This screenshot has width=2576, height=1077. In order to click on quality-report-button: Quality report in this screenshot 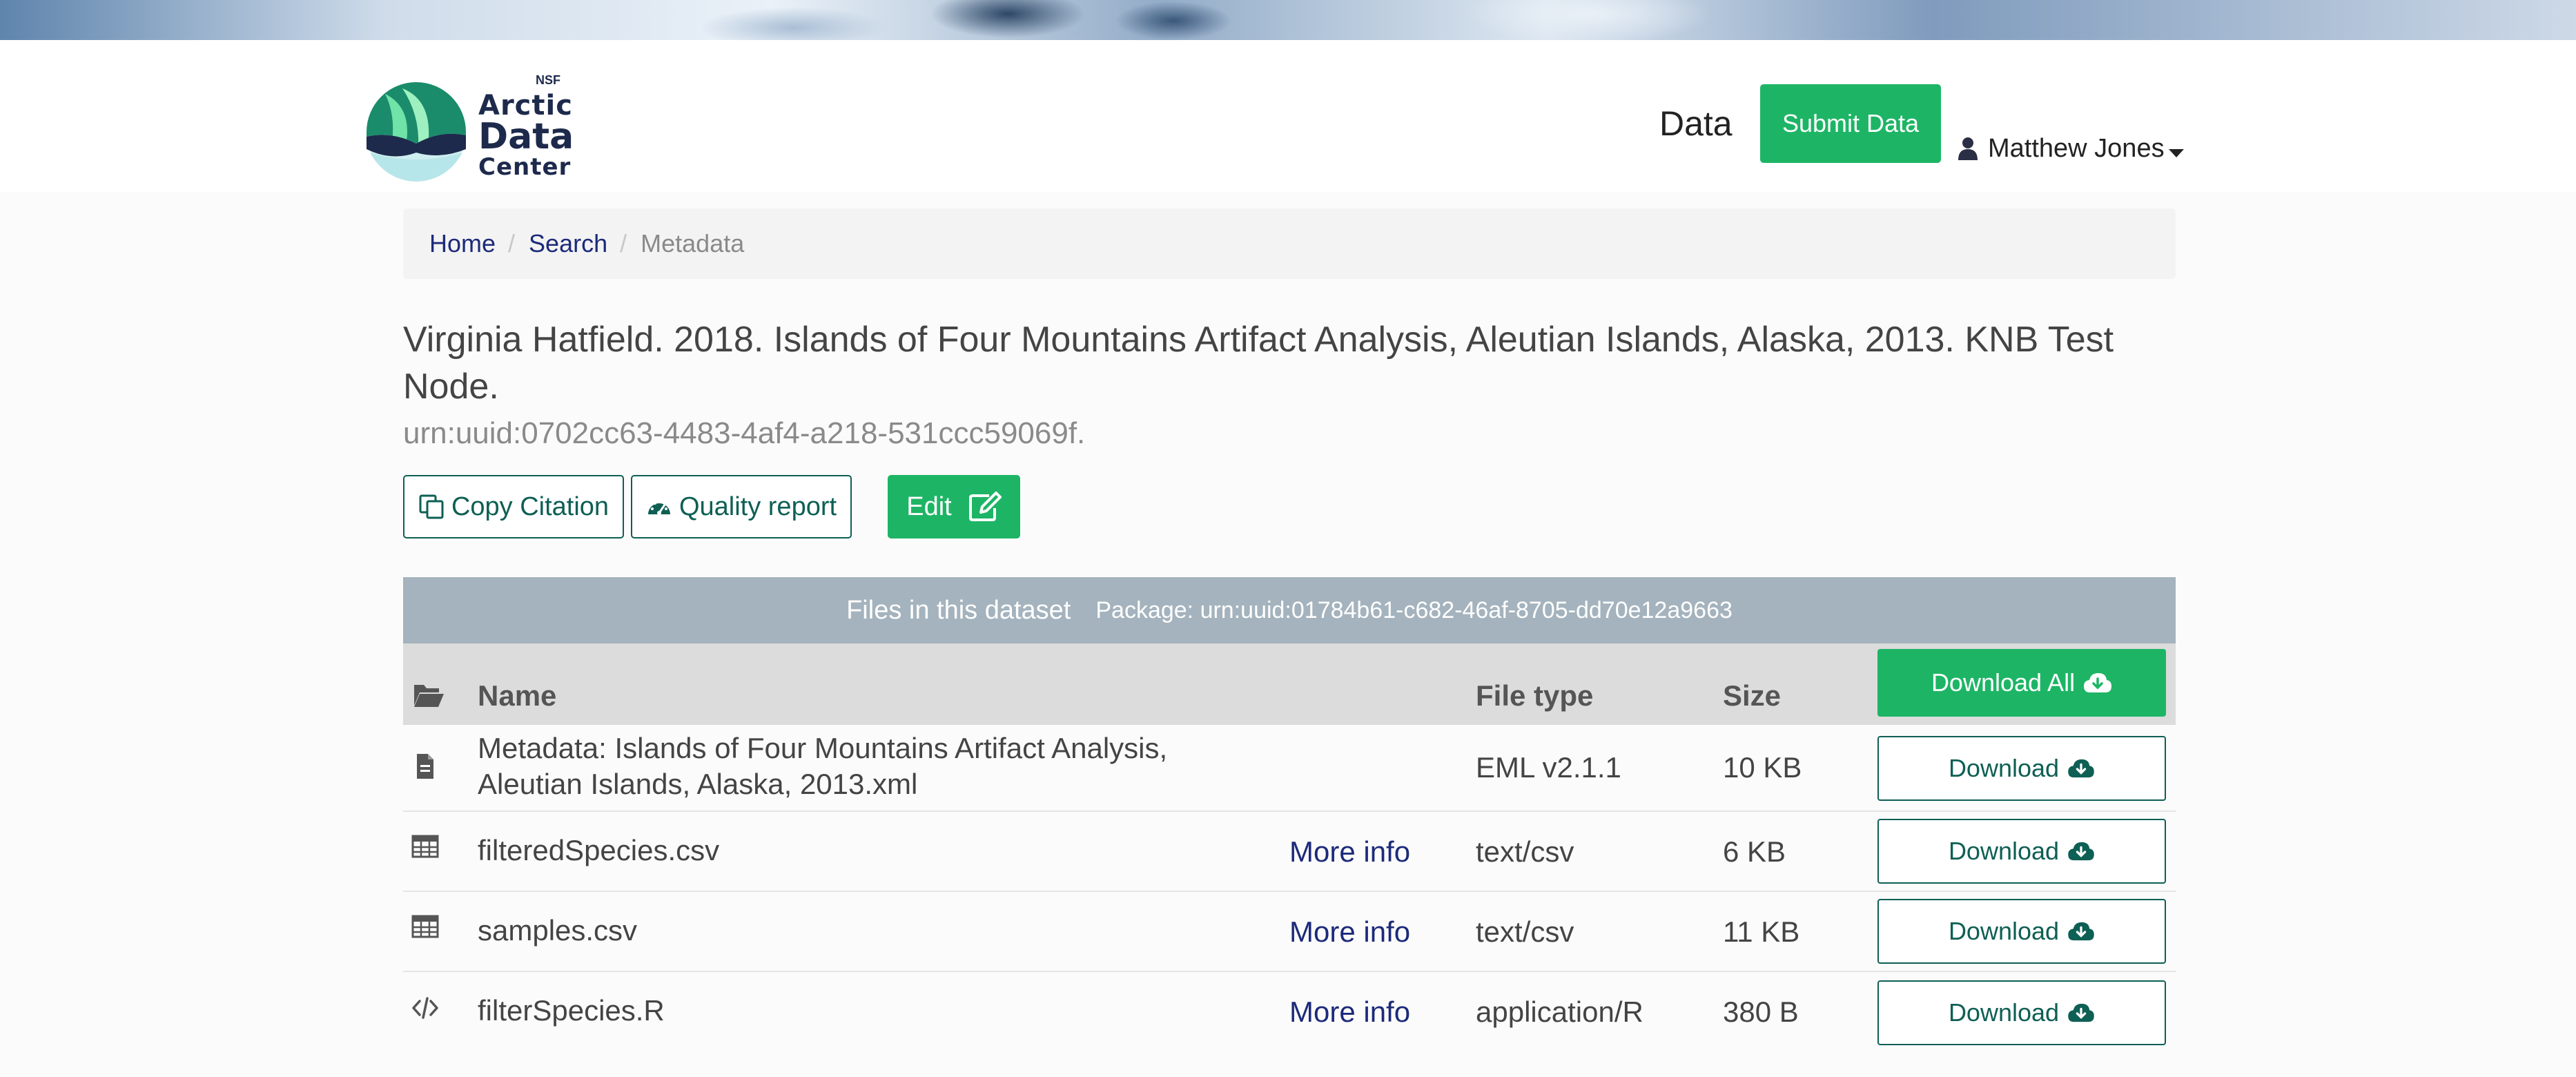, I will do `click(741, 506)`.